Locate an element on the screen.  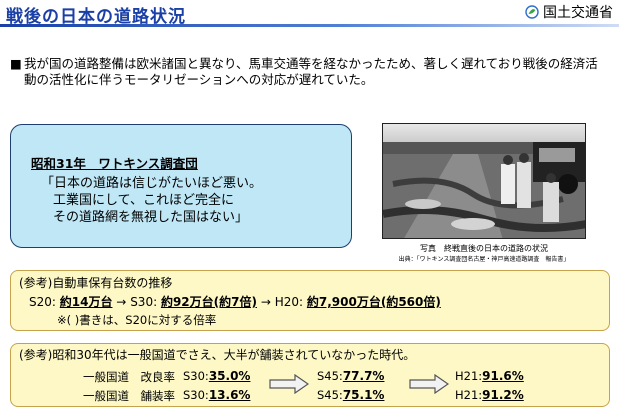
photo-caption: 写真 終戦直後の日本の道路の状況 is located at coordinates (484, 248).